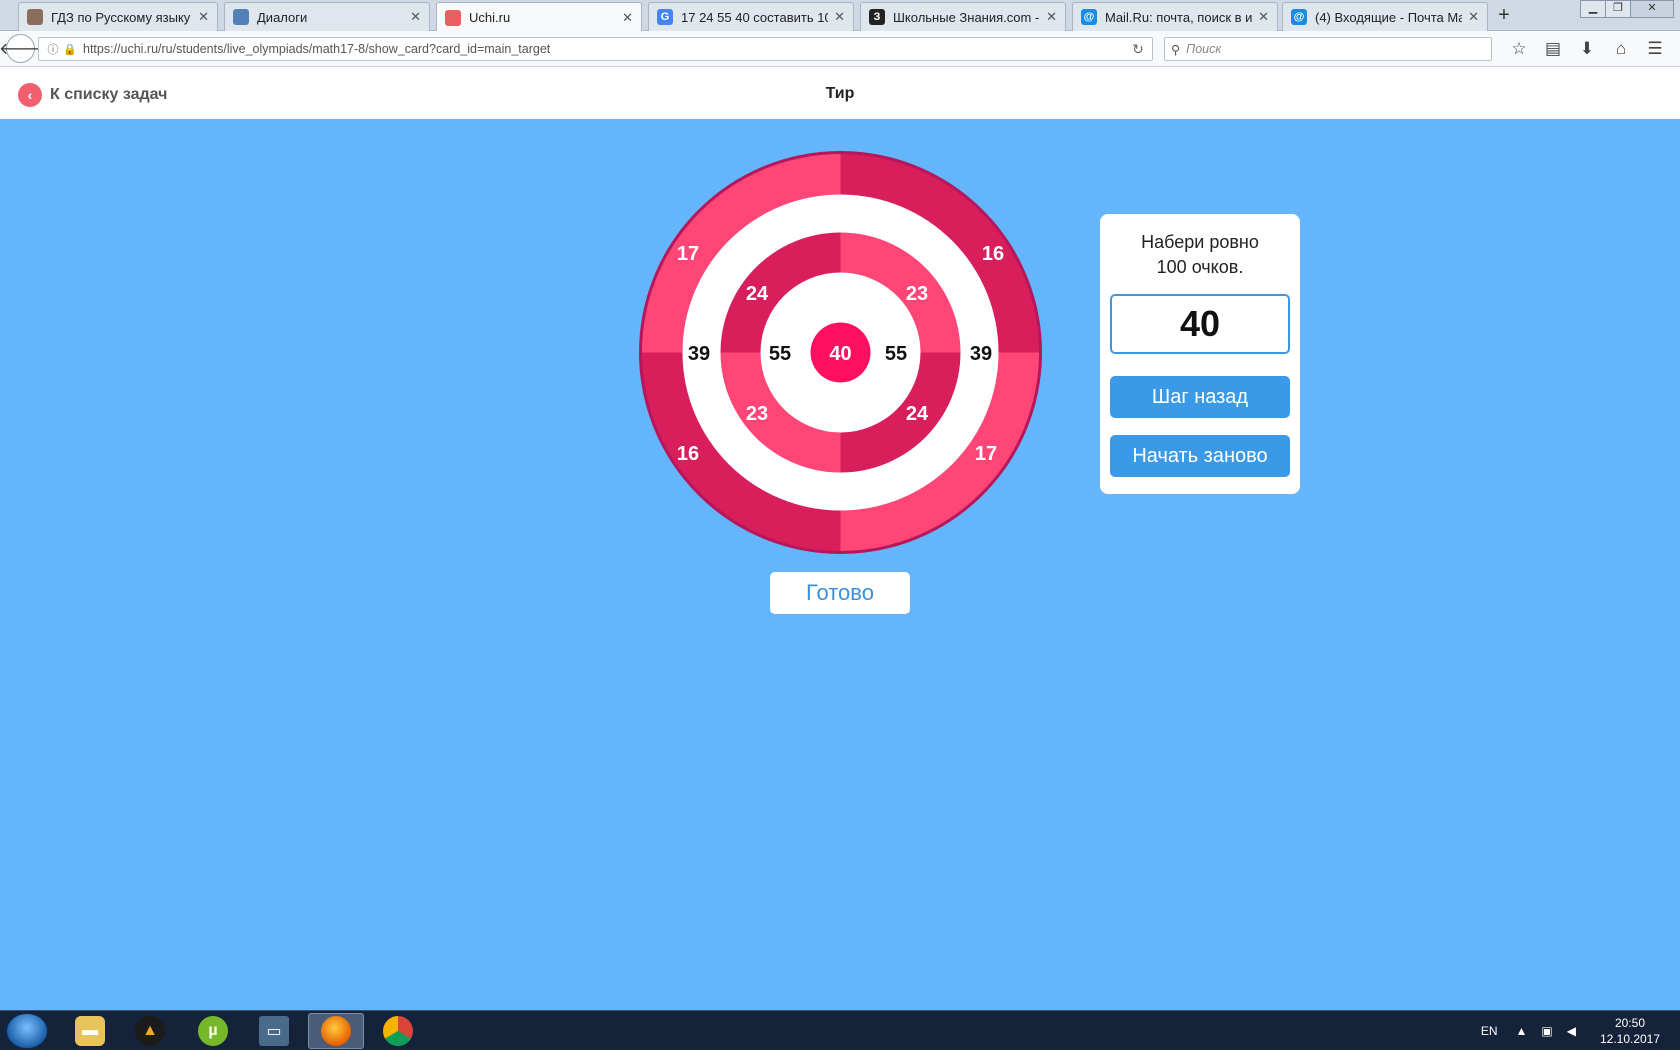 The width and height of the screenshot is (1680, 1050). I want to click on task-instruction-line: Набери ровно, so click(1200, 242).